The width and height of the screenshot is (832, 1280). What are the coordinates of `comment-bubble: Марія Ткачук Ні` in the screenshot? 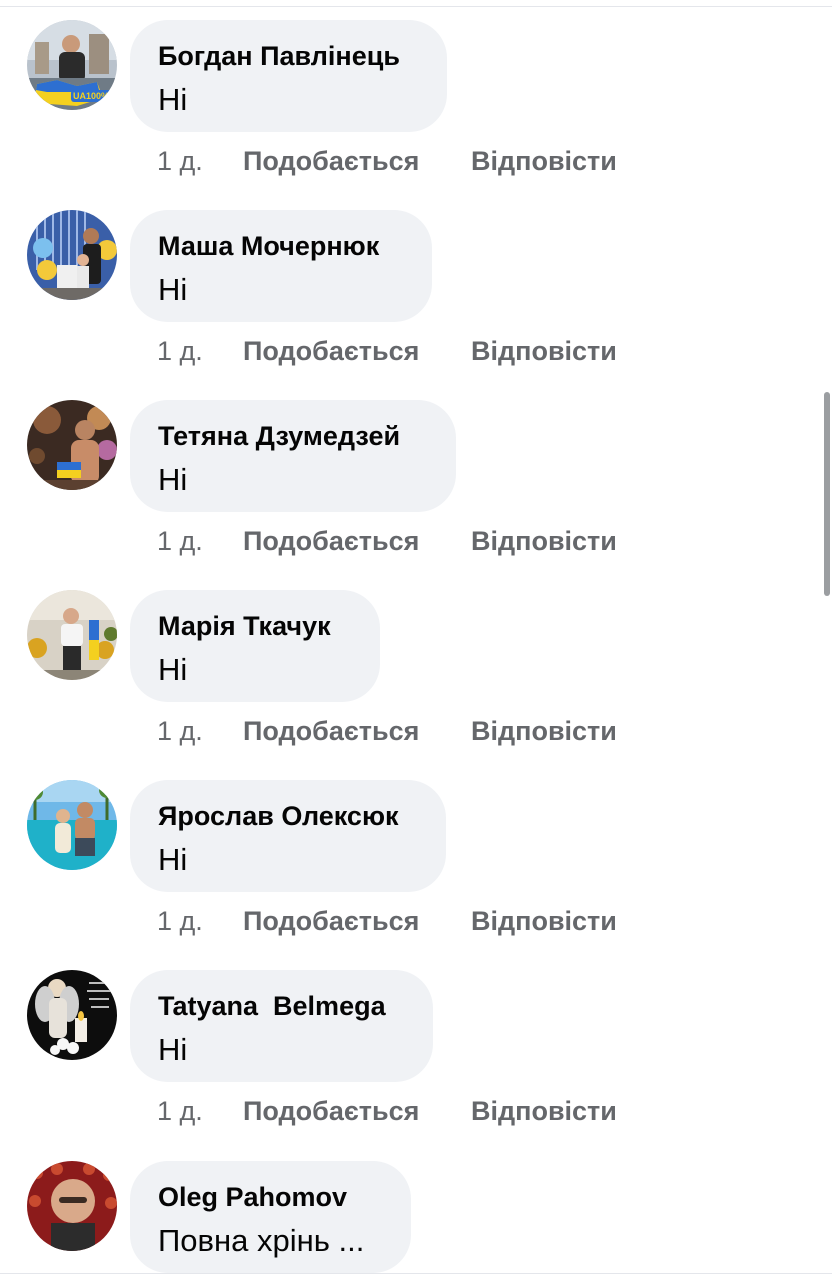 It's located at (255, 646).